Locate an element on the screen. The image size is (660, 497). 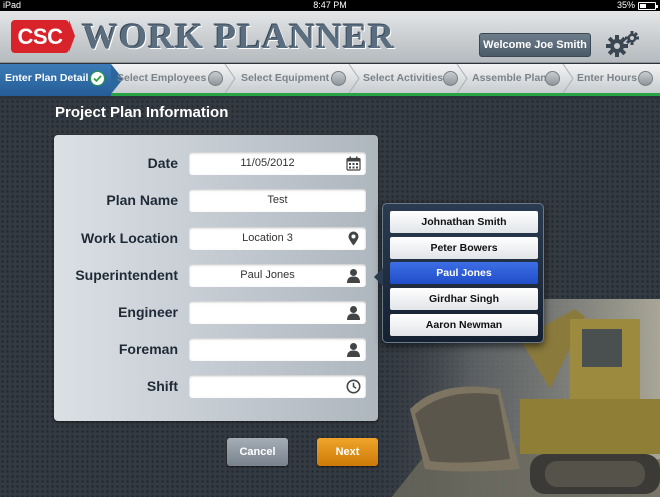
engineer-label: Engineer is located at coordinates (148, 312).